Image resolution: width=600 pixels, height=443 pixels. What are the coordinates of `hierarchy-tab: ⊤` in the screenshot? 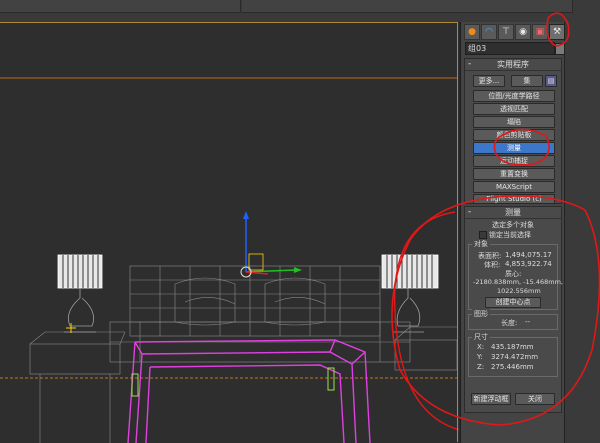 It's located at (506, 32).